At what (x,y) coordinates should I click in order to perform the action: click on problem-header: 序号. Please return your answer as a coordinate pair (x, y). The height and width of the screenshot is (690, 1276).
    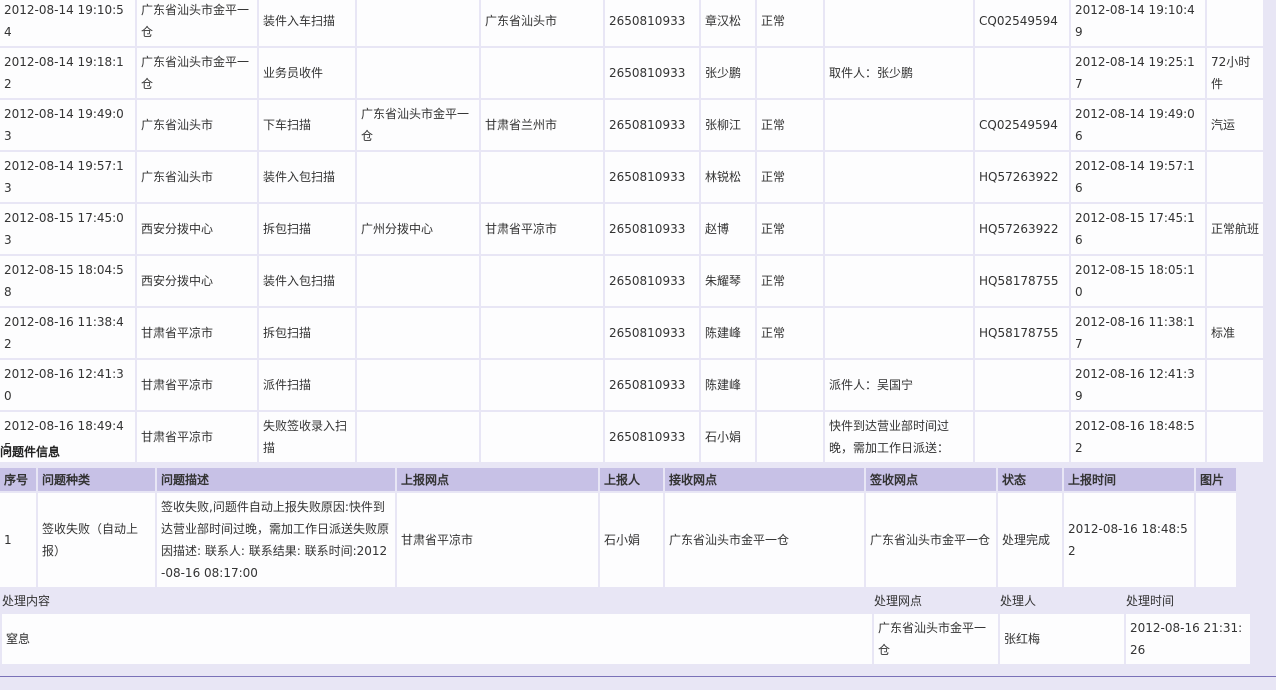
    Looking at the image, I should click on (18, 479).